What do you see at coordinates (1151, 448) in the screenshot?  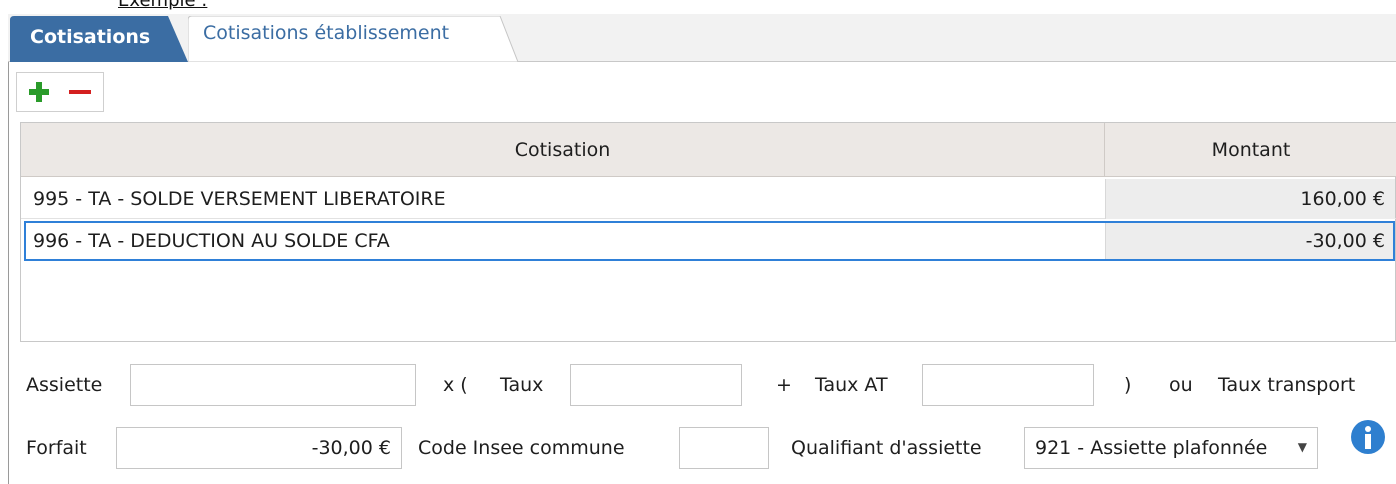 I see `qualifiant-value: 921 - Assiette plafonnée` at bounding box center [1151, 448].